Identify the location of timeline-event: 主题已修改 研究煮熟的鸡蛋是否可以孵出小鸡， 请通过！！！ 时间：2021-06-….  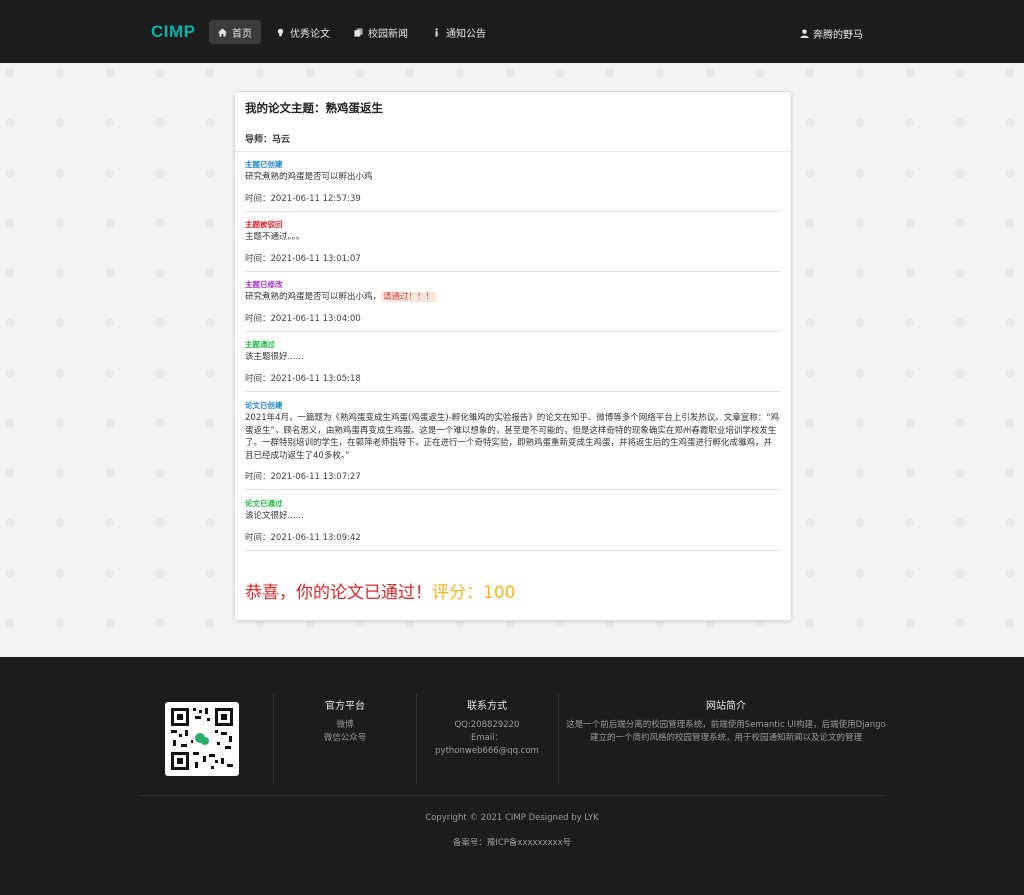
(512, 306).